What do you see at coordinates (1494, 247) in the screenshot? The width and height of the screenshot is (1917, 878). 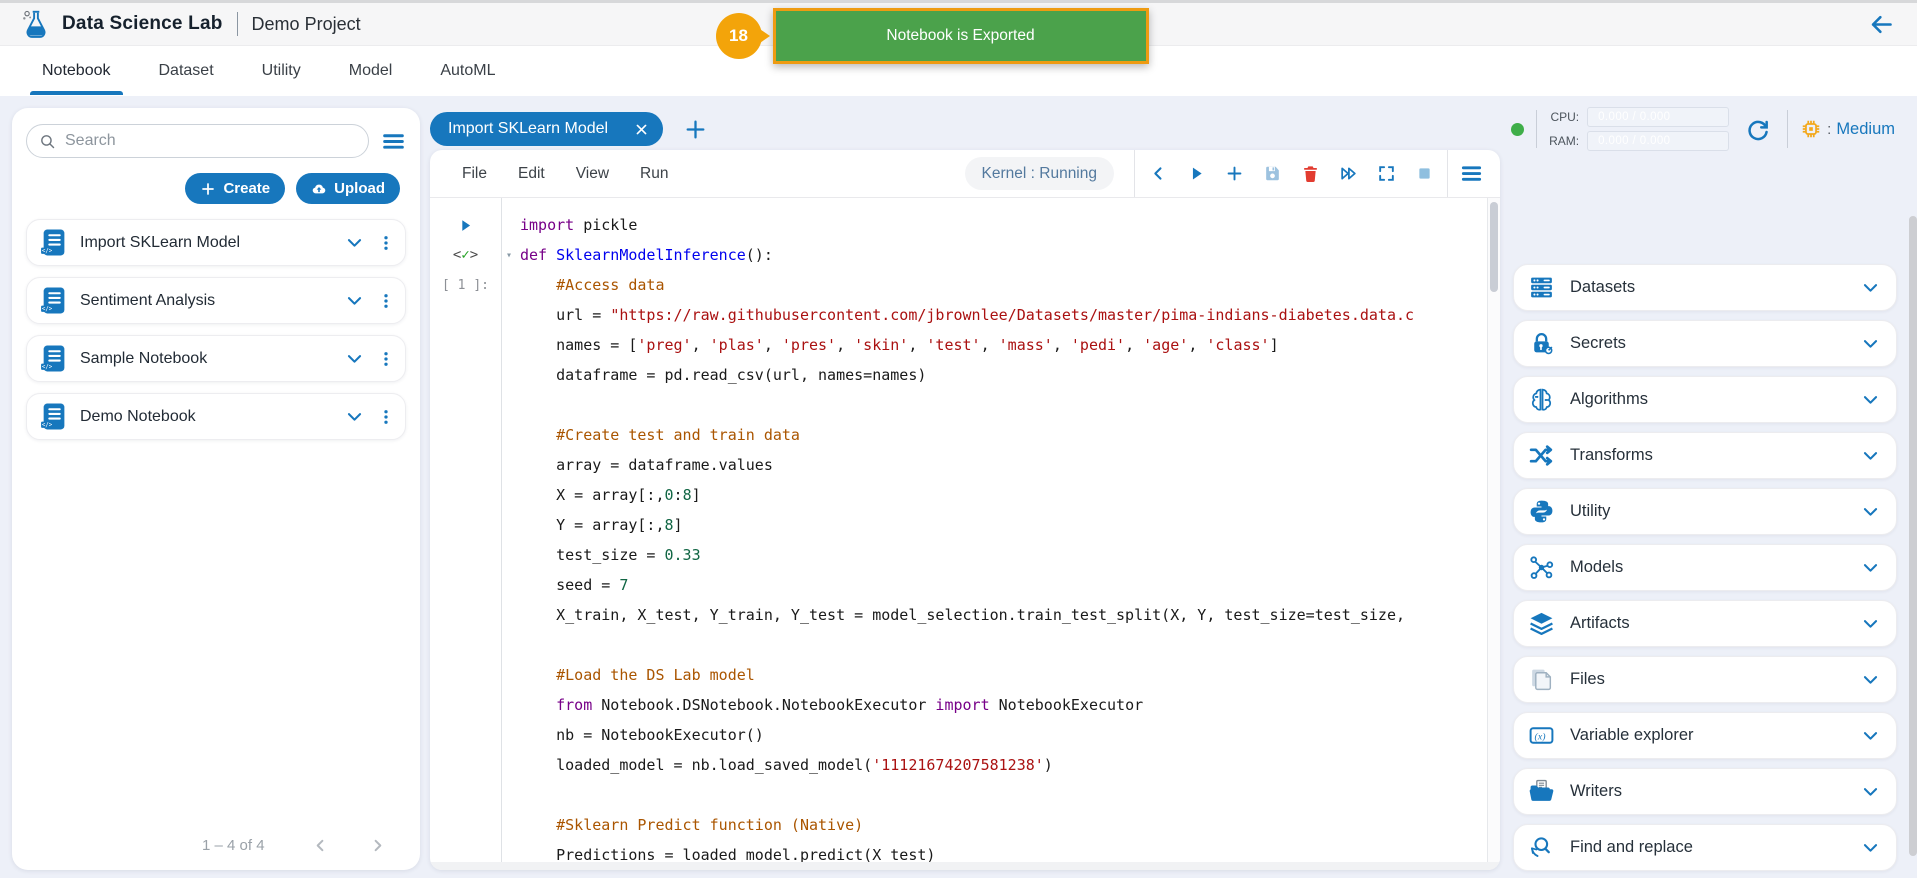 I see `editor-scrollbar-thumb` at bounding box center [1494, 247].